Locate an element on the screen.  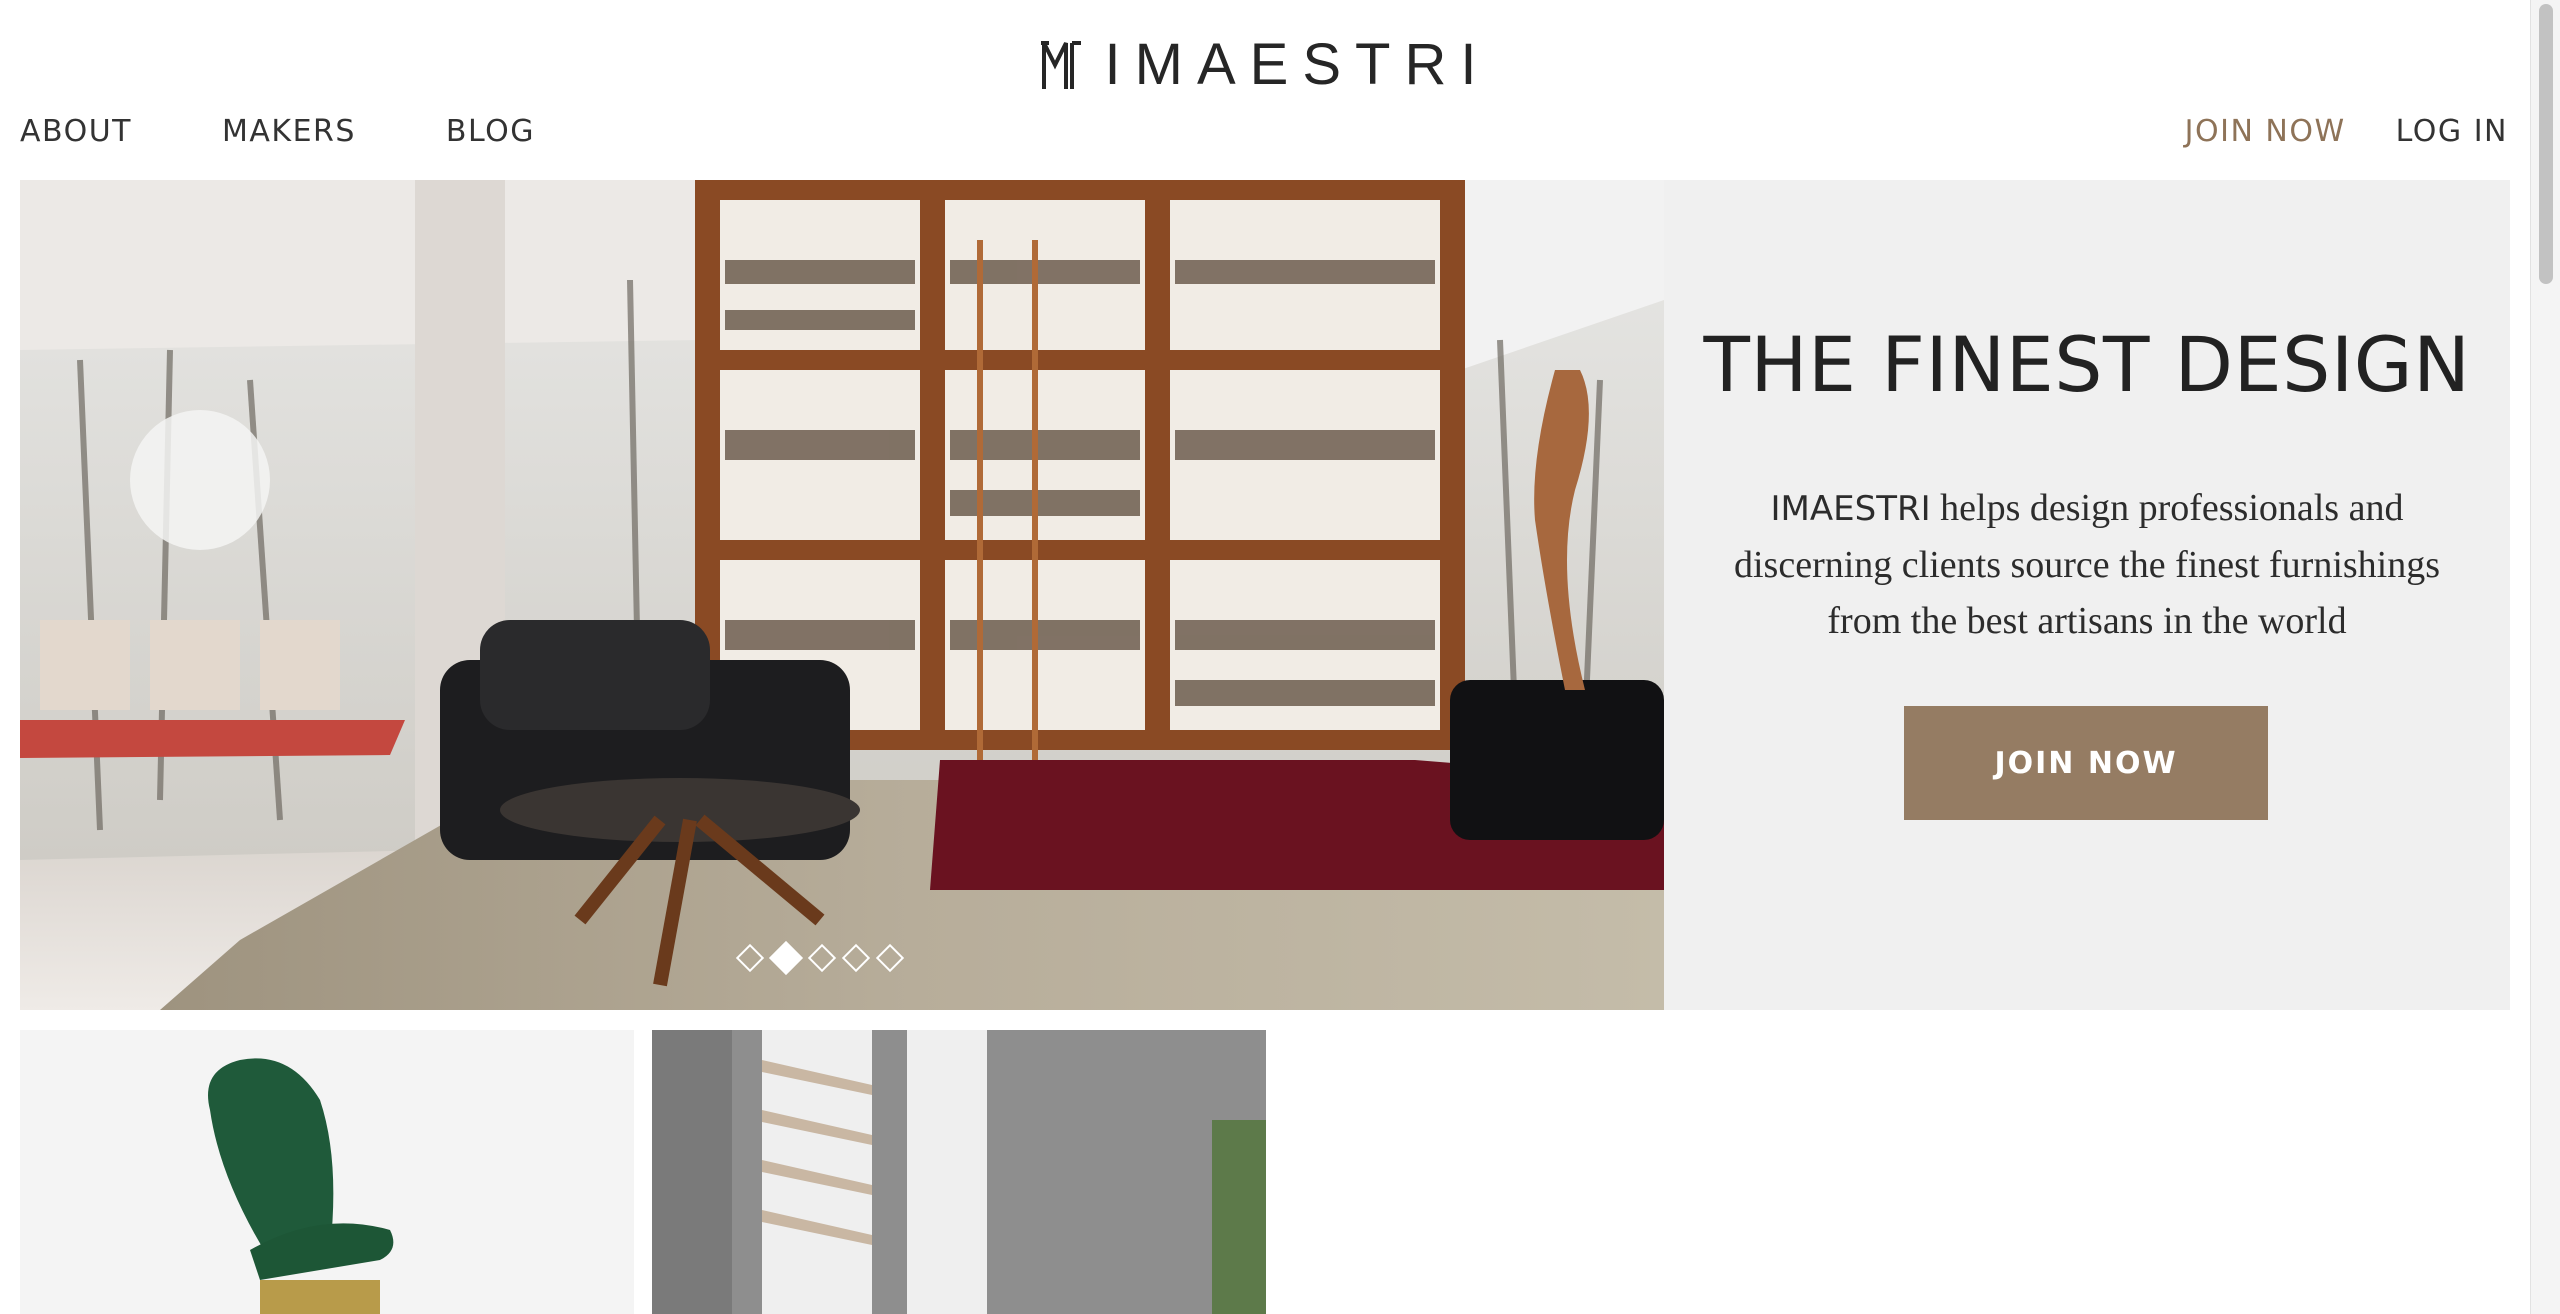
nav-about: ABOUT is located at coordinates (76, 132).